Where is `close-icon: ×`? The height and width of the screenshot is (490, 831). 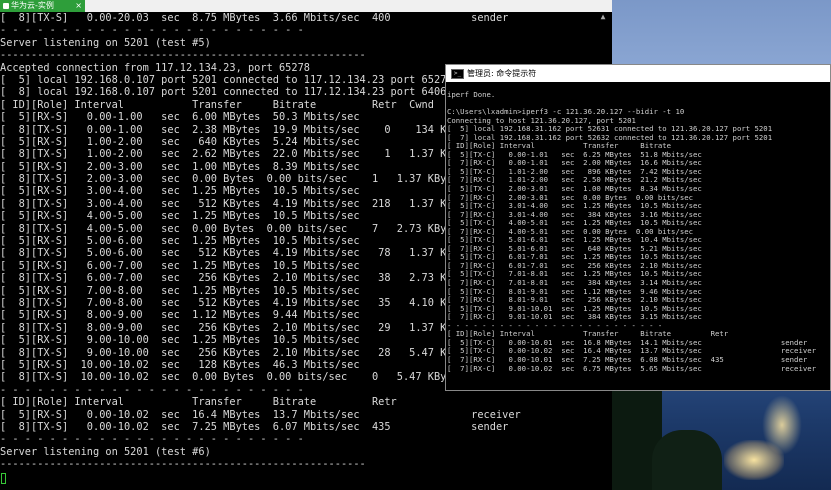
close-icon: × is located at coordinates (78, 6).